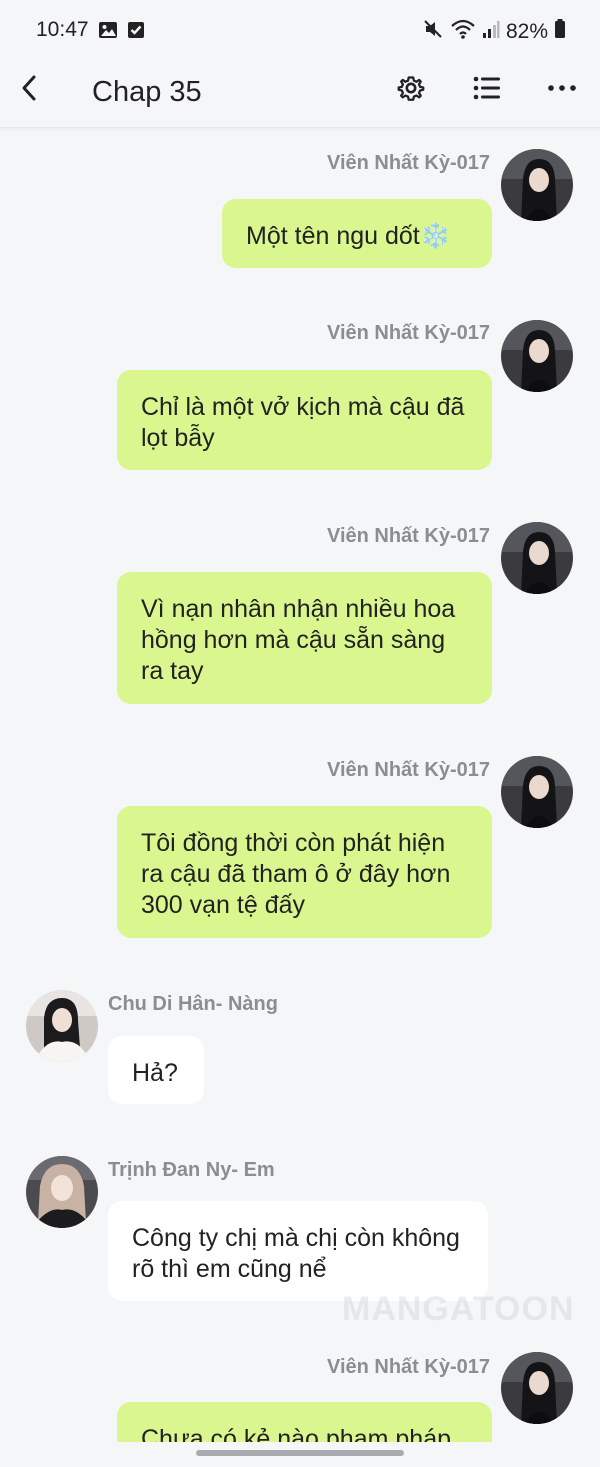  I want to click on back-button, so click(29, 90).